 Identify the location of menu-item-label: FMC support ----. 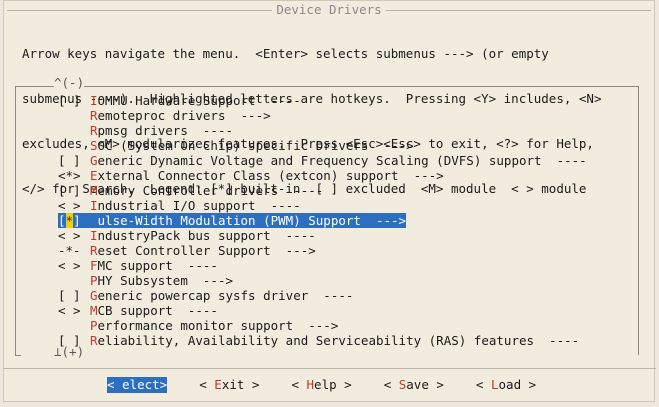
(154, 265).